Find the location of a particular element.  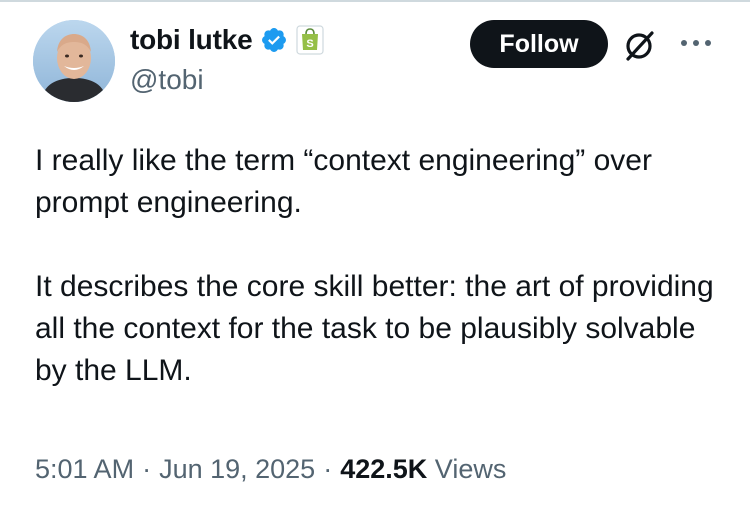

grok-icon is located at coordinates (640, 46).